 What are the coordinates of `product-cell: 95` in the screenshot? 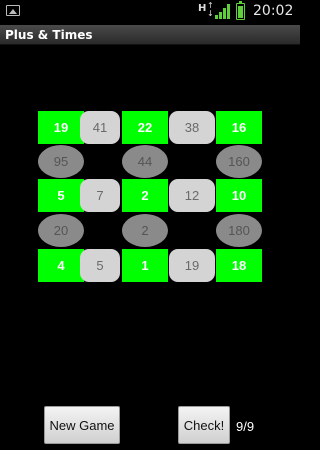 It's located at (61, 161).